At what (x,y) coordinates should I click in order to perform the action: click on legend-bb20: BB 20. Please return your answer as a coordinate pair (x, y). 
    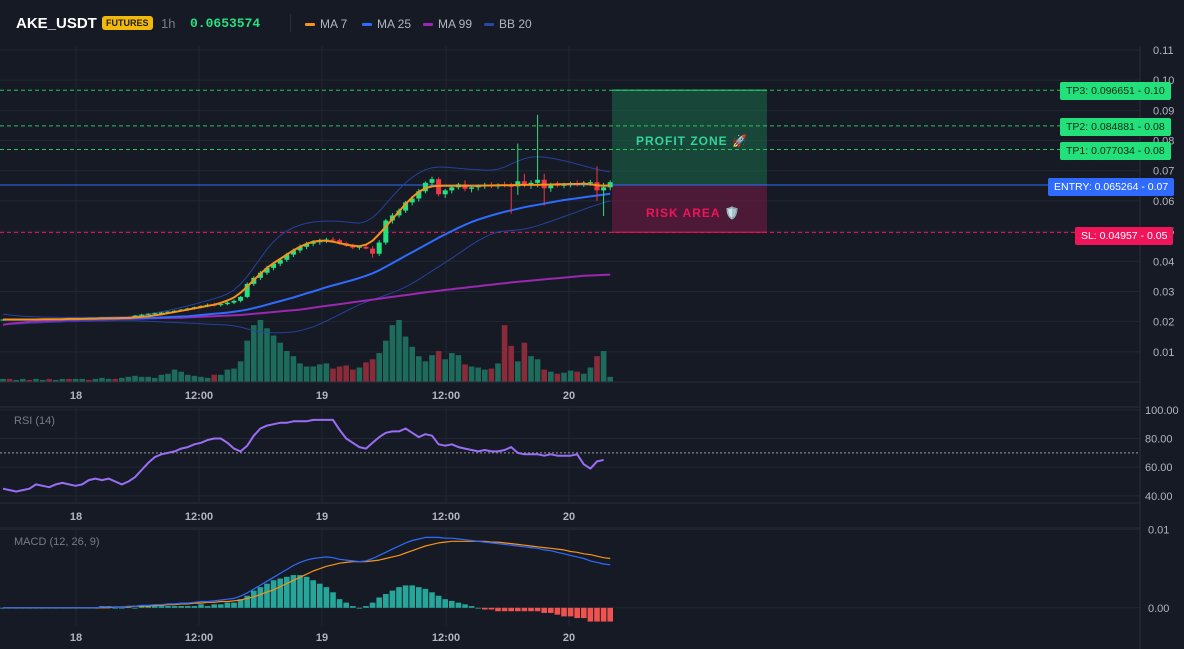
    Looking at the image, I should click on (508, 24).